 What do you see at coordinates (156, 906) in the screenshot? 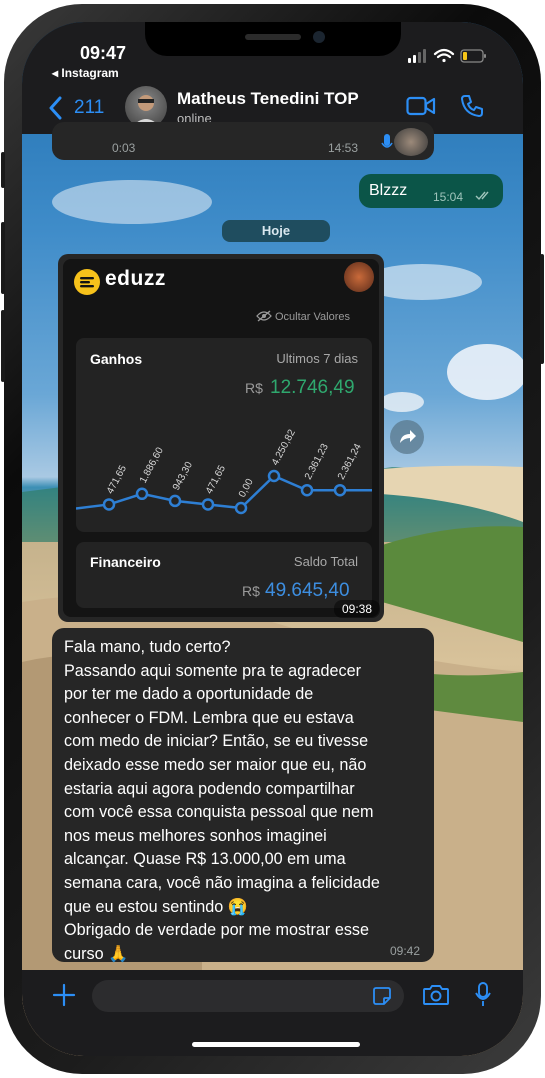
I see `message-line: que eu estou sentindo 😭` at bounding box center [156, 906].